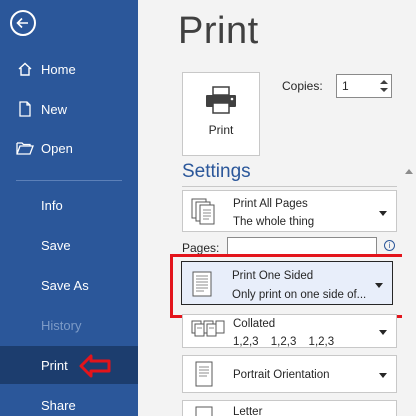  I want to click on settings-heading: Settings, so click(216, 171).